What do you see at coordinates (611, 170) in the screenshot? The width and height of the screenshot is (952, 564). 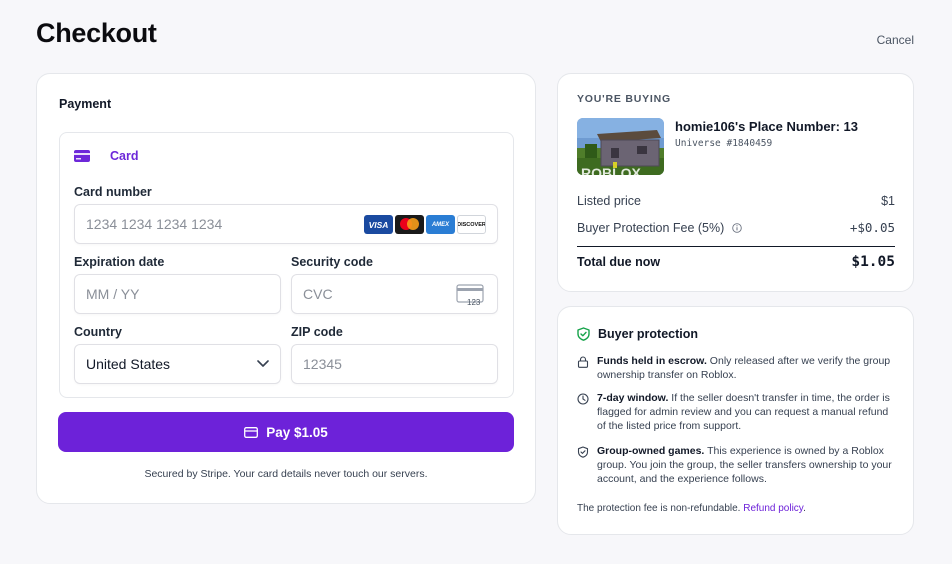 I see `svg-text: ROBLOX` at bounding box center [611, 170].